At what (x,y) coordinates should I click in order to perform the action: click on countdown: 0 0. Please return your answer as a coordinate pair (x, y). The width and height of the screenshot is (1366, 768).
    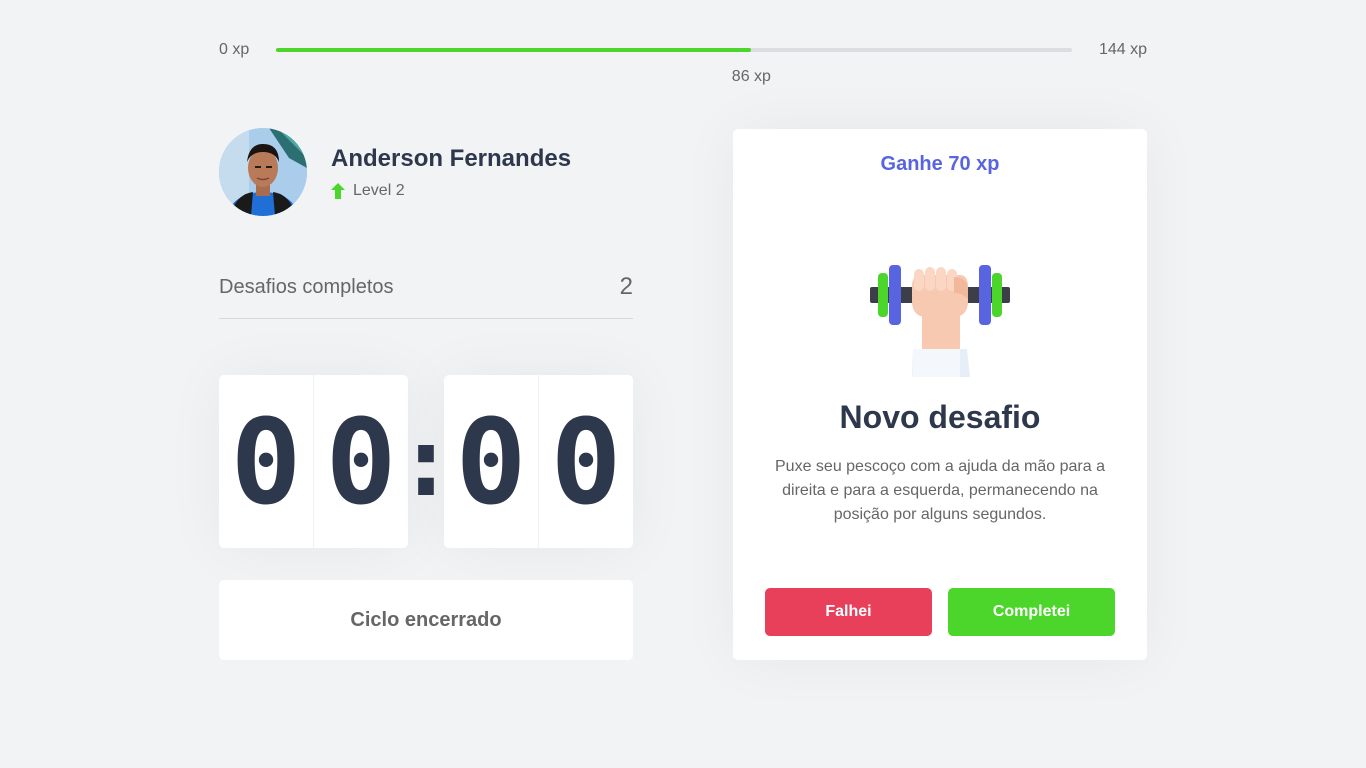
    Looking at the image, I should click on (426, 461).